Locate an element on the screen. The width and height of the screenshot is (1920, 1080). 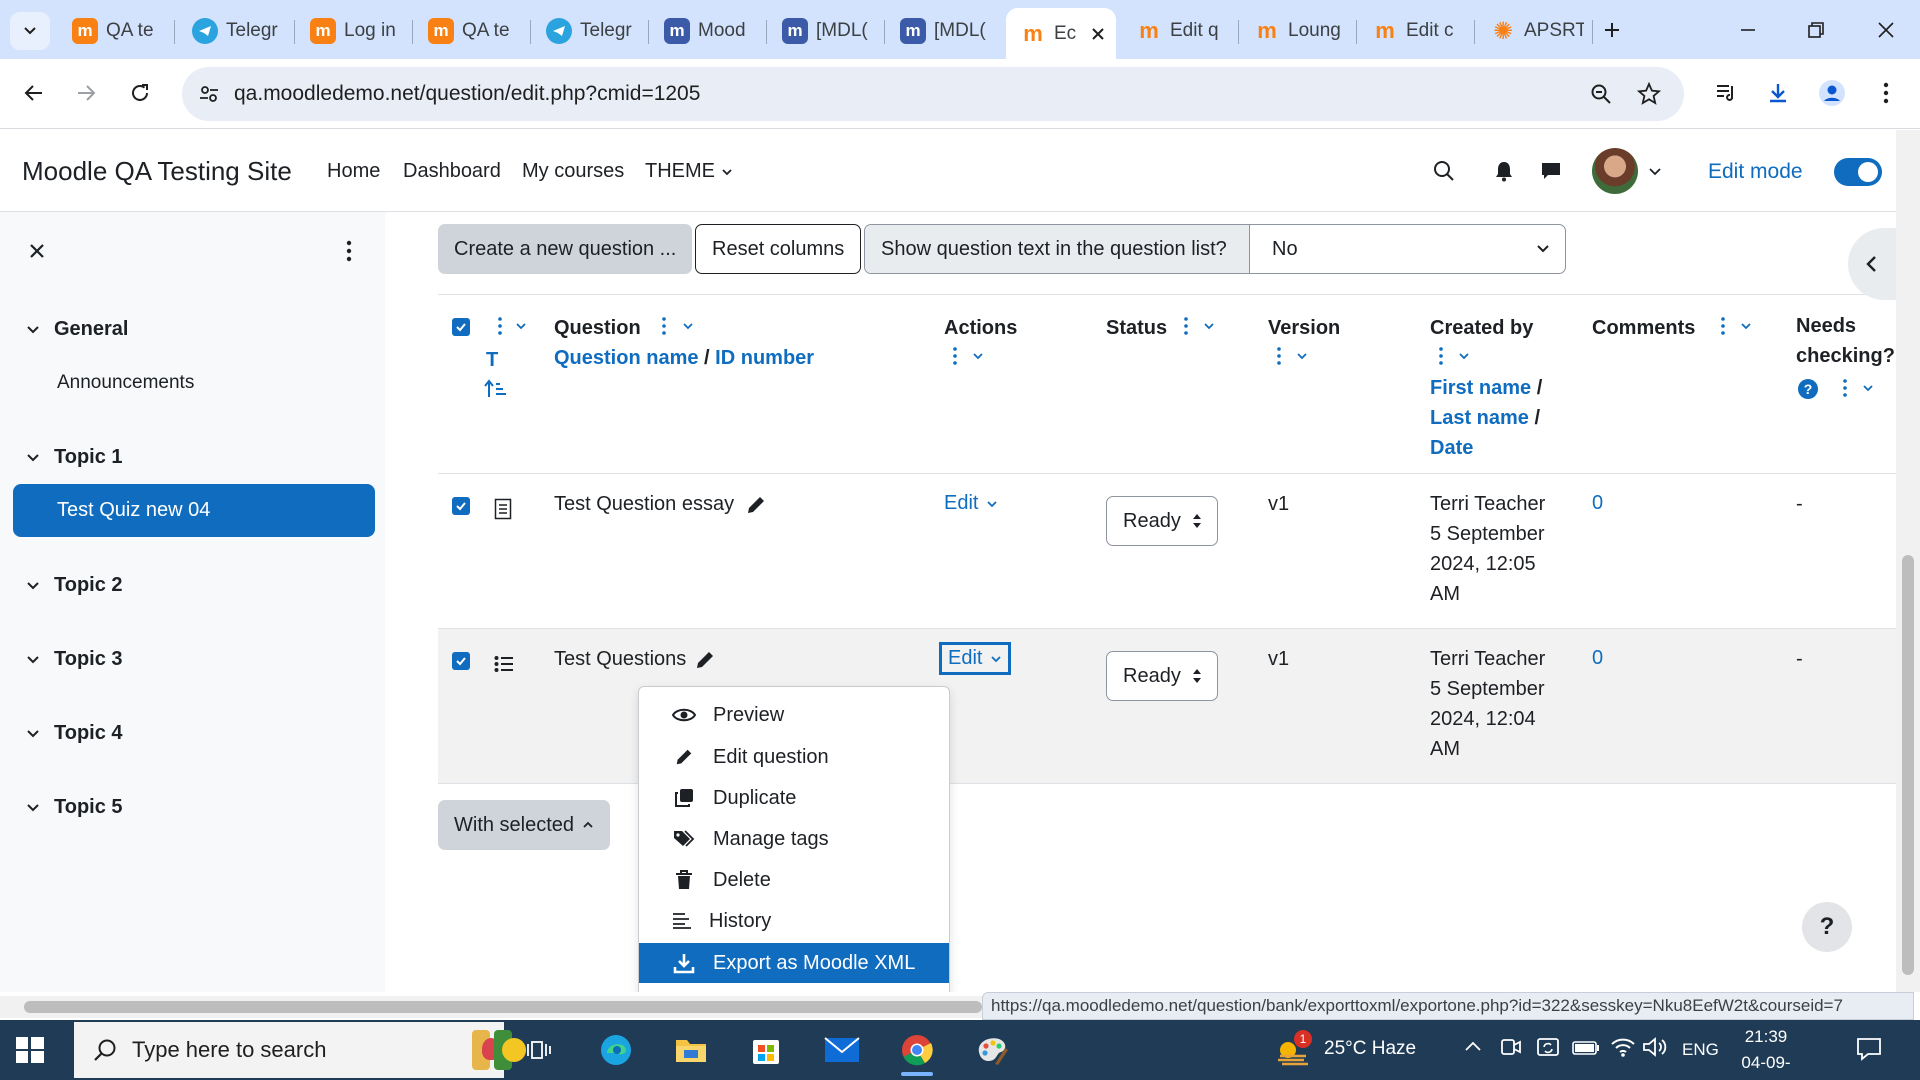
section-general: General is located at coordinates (77, 329).